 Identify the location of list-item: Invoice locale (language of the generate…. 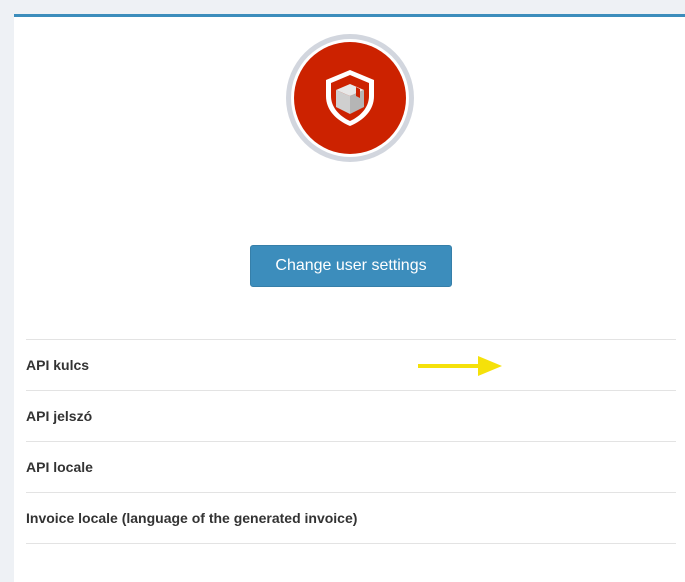
(351, 518).